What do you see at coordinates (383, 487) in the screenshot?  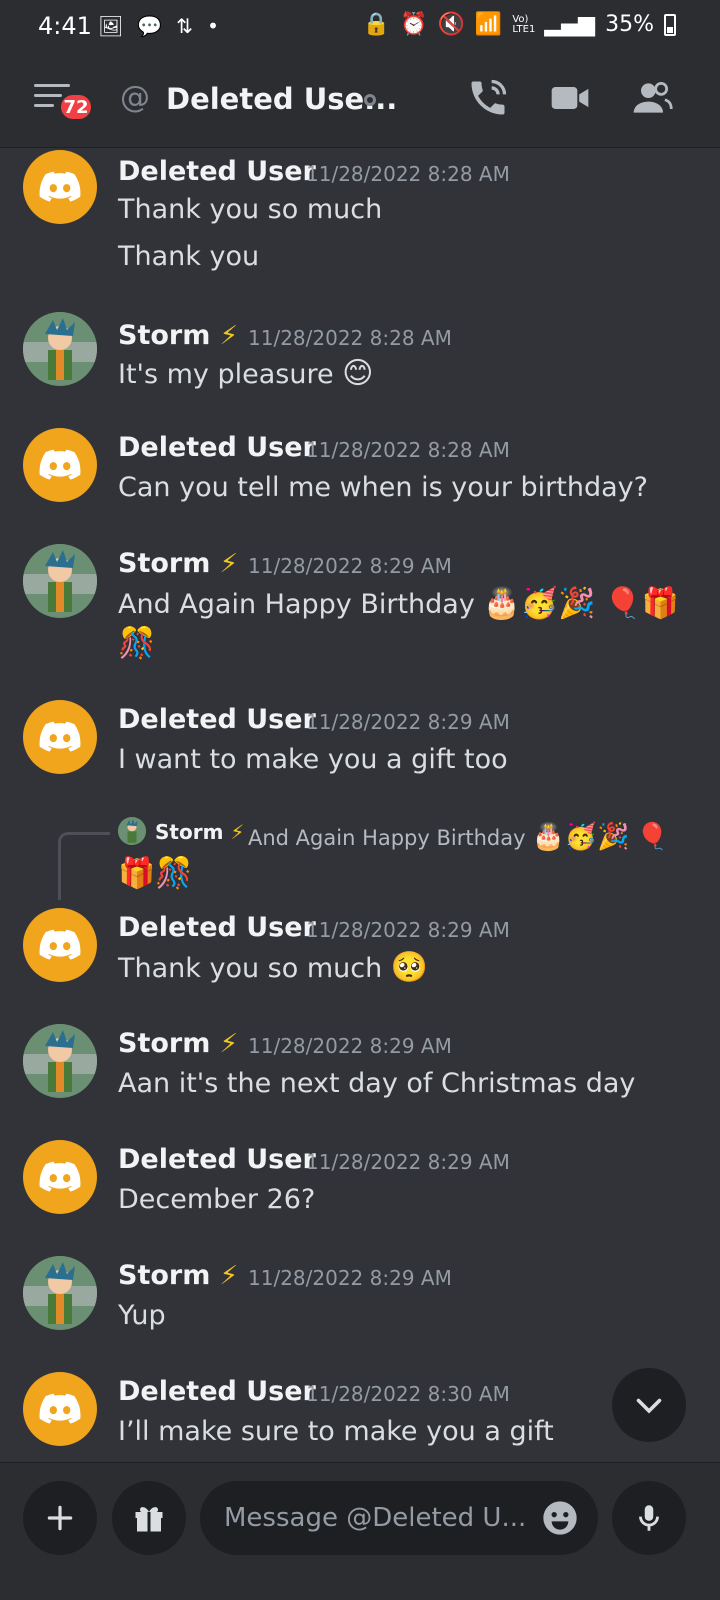 I see `message-text: Can you tell me when is your birthday?` at bounding box center [383, 487].